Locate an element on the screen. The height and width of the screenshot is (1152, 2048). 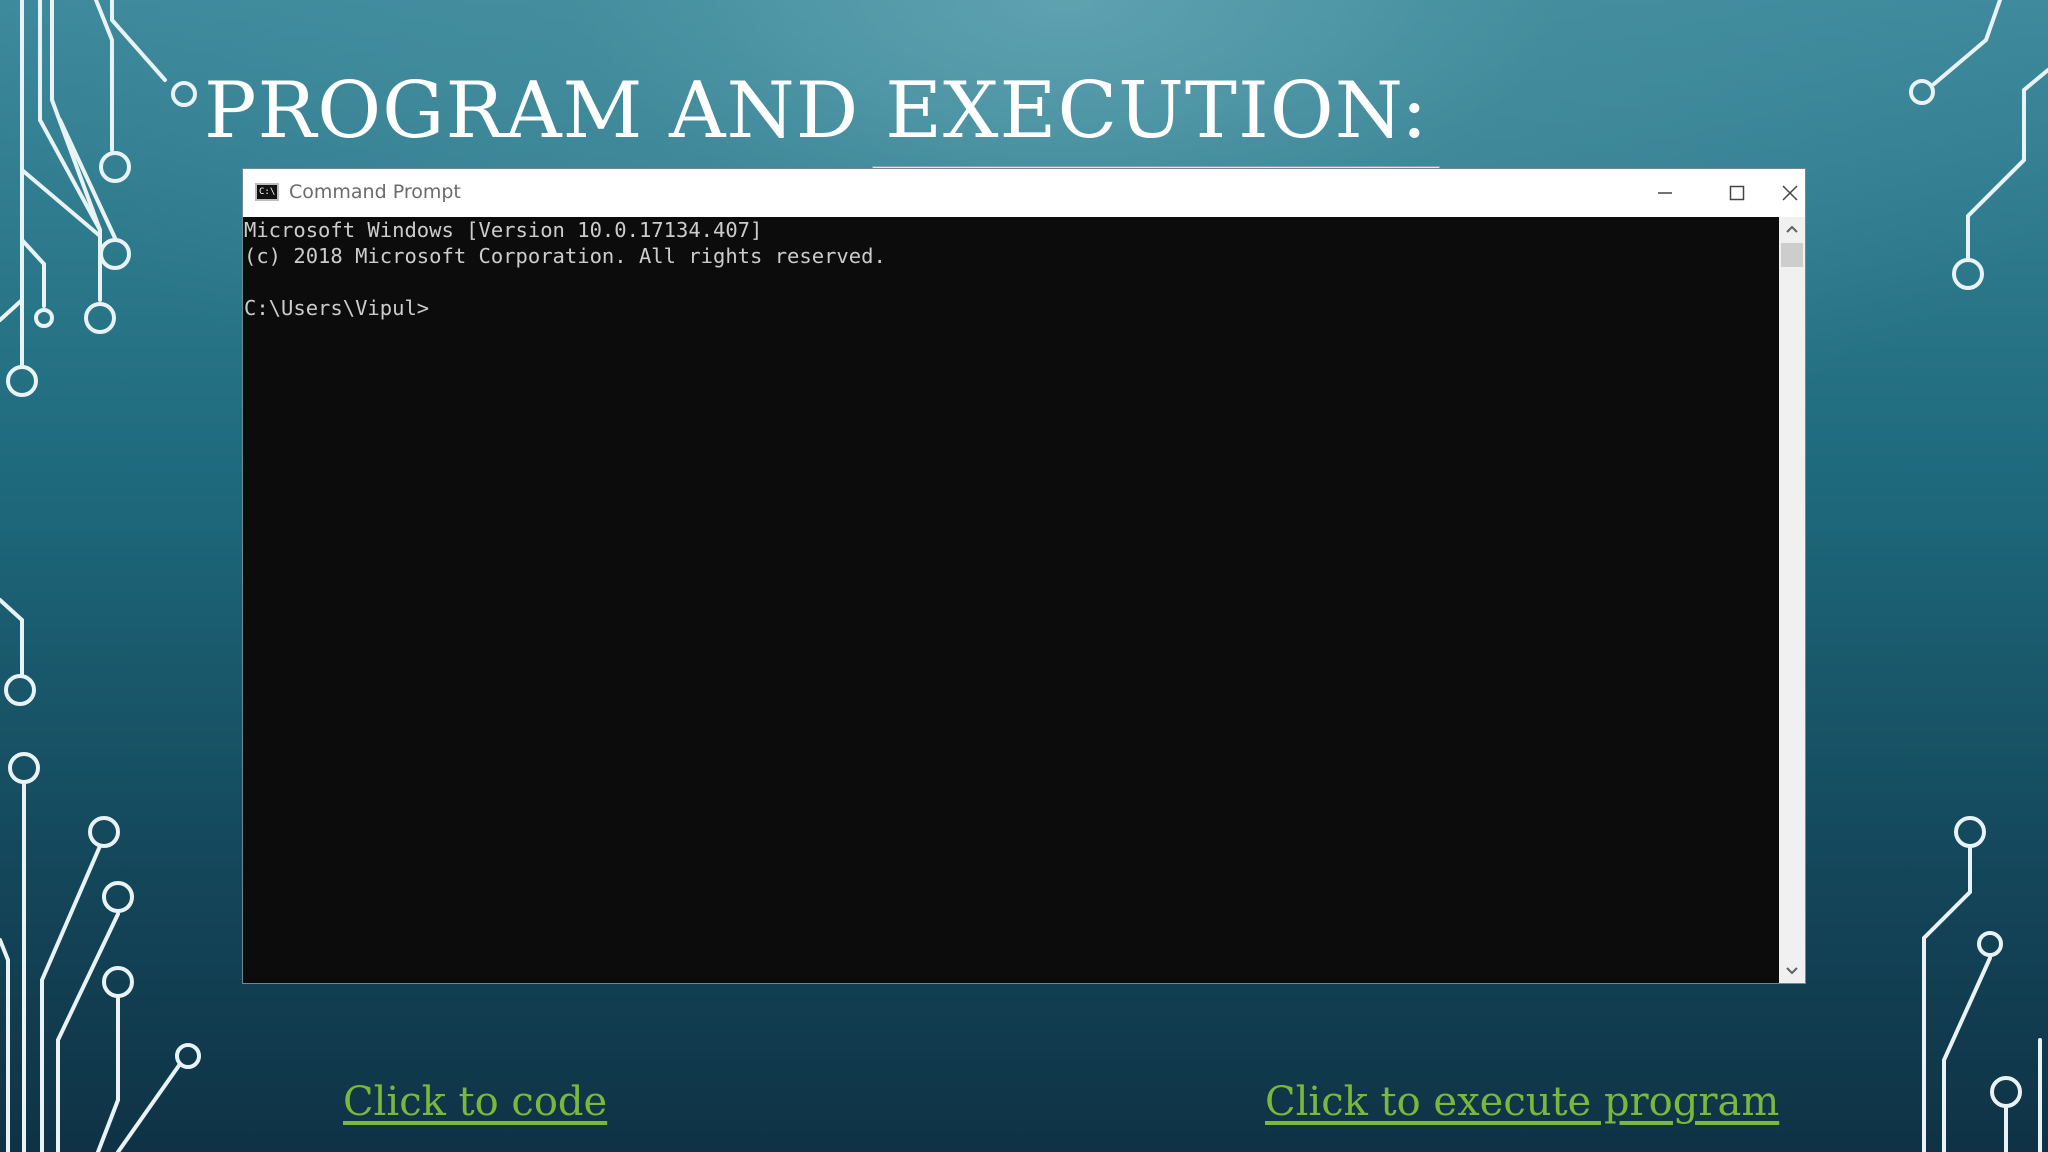
maximize-button is located at coordinates (1737, 193).